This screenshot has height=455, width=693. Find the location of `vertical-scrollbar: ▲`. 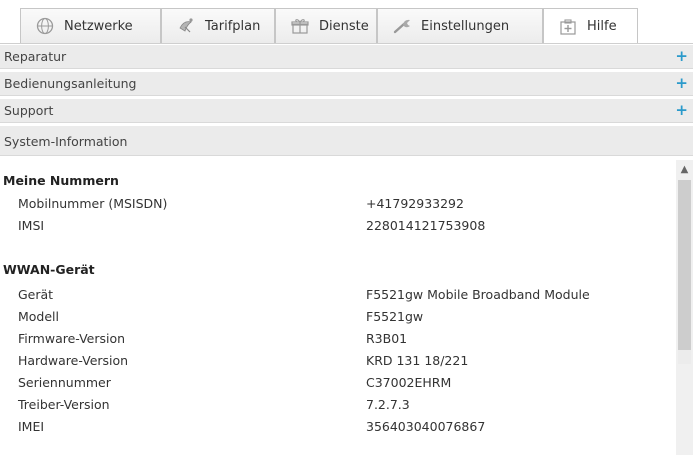

vertical-scrollbar: ▲ is located at coordinates (684, 307).